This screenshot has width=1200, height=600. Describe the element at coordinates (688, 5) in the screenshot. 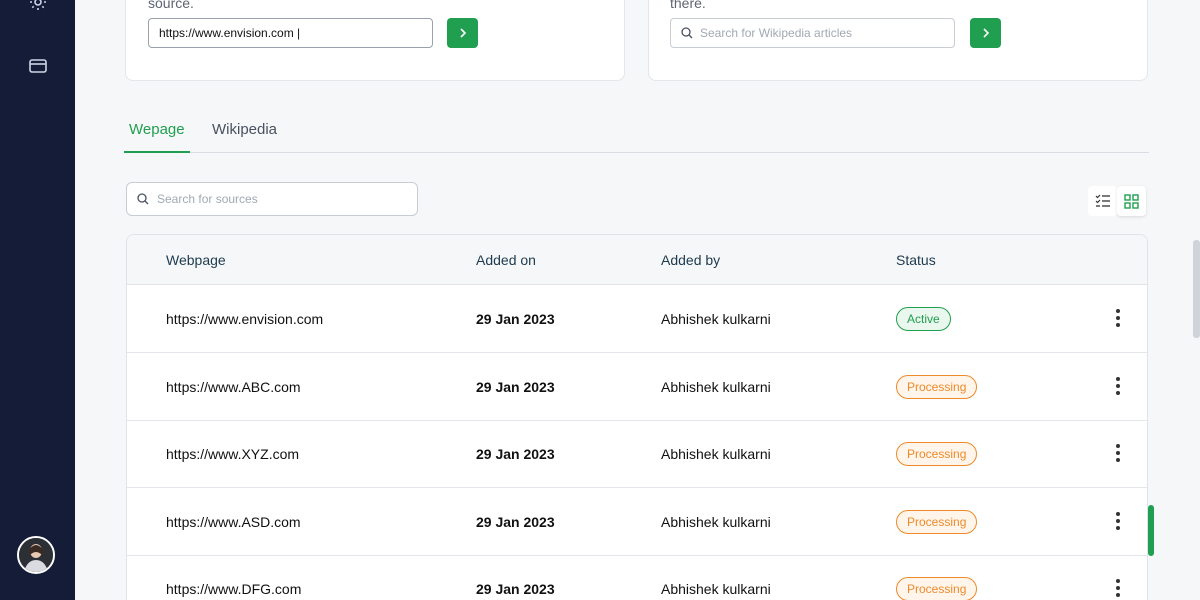

I see `card-description: there.` at that location.